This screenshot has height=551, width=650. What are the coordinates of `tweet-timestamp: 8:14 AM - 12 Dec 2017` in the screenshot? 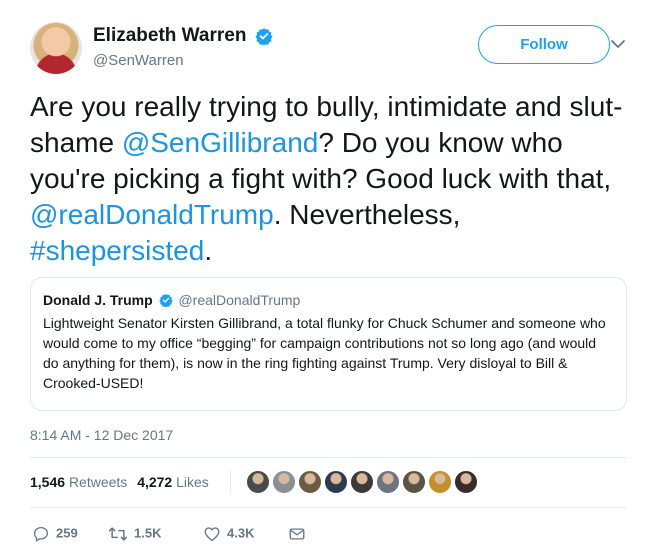 It's located at (101, 435).